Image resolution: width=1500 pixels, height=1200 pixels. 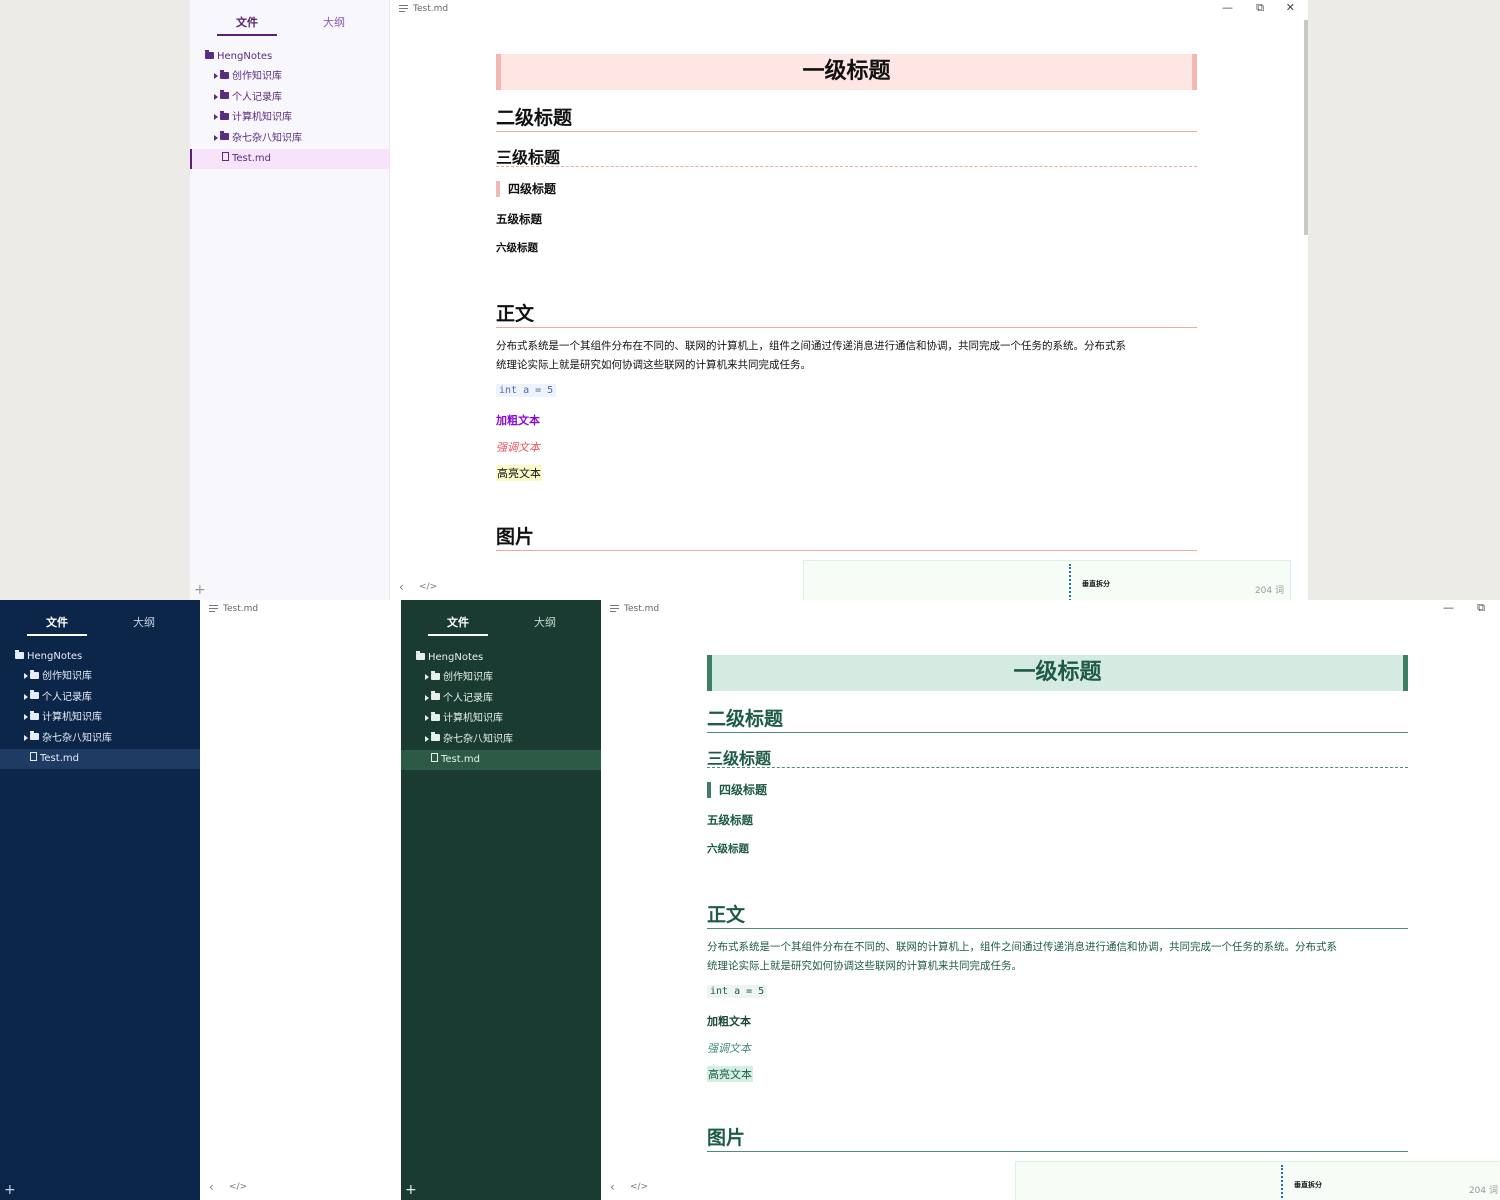 I want to click on paragraph-line-2: 统理论实际上就是研究如何协调这些联网的计算机来共同完成任务。, so click(x=864, y=966).